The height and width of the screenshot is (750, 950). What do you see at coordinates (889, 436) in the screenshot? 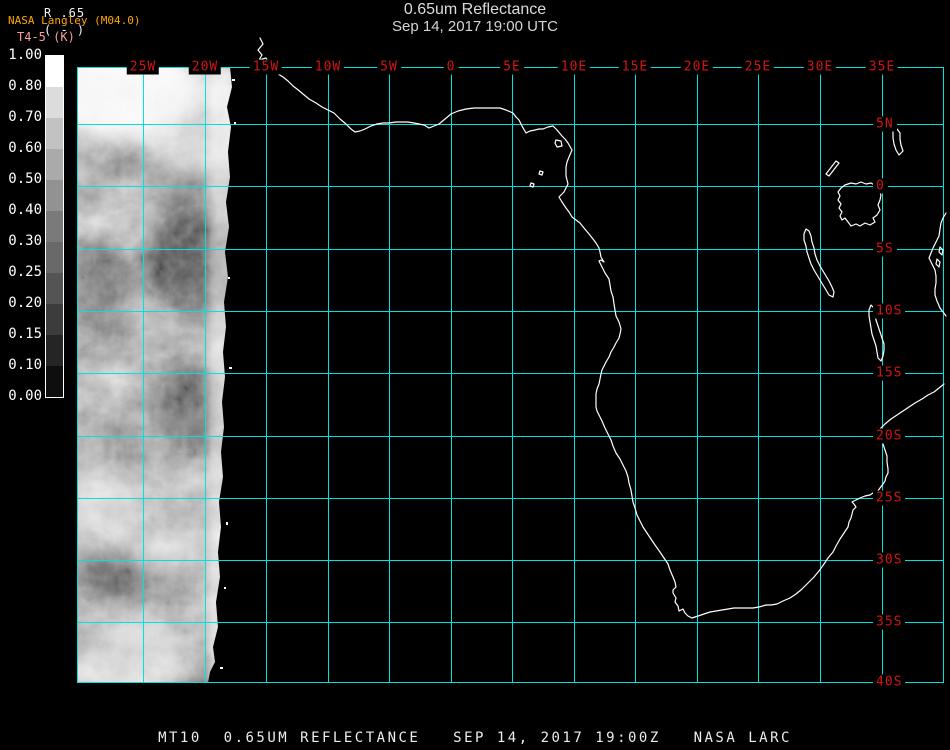
I see `latitude-tick-label: 20S` at bounding box center [889, 436].